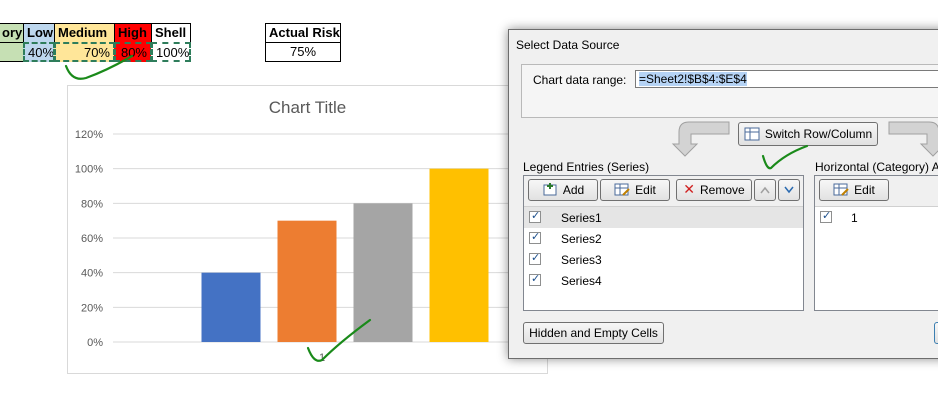 Image resolution: width=938 pixels, height=403 pixels. What do you see at coordinates (99, 67) in the screenshot?
I see `annotation-check-cells` at bounding box center [99, 67].